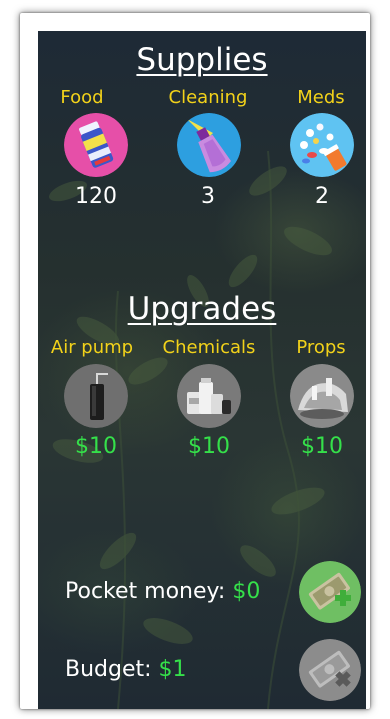  I want to click on props-price: $10, so click(322, 446).